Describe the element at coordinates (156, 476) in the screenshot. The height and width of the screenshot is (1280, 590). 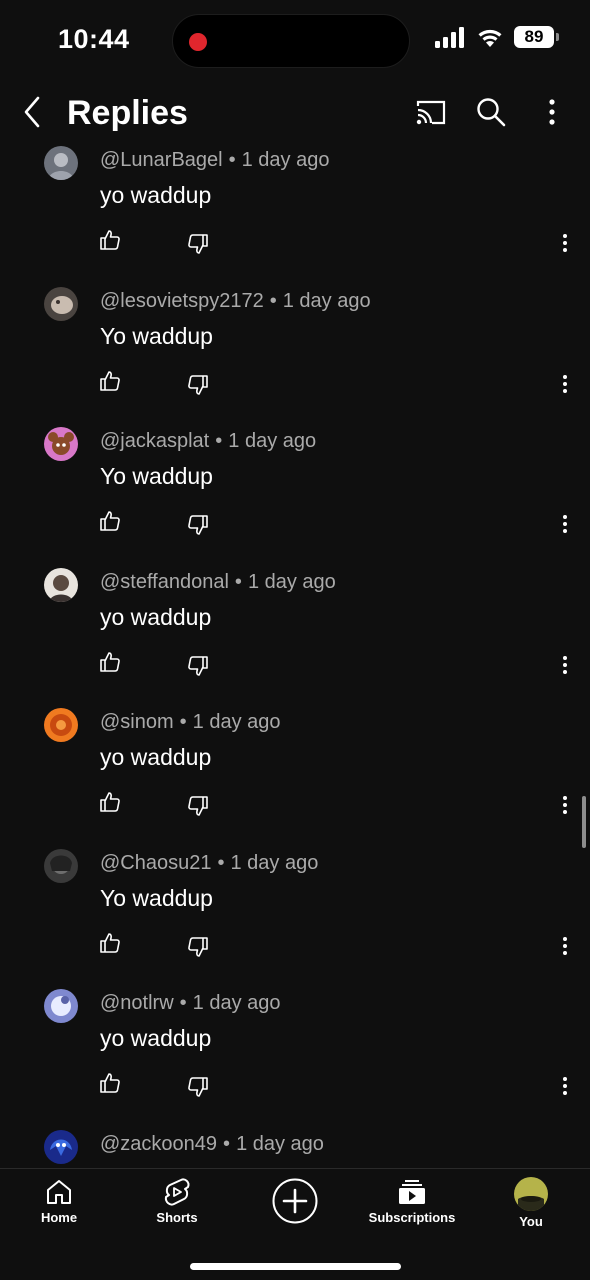
I see `comment-text: Yo waddup` at that location.